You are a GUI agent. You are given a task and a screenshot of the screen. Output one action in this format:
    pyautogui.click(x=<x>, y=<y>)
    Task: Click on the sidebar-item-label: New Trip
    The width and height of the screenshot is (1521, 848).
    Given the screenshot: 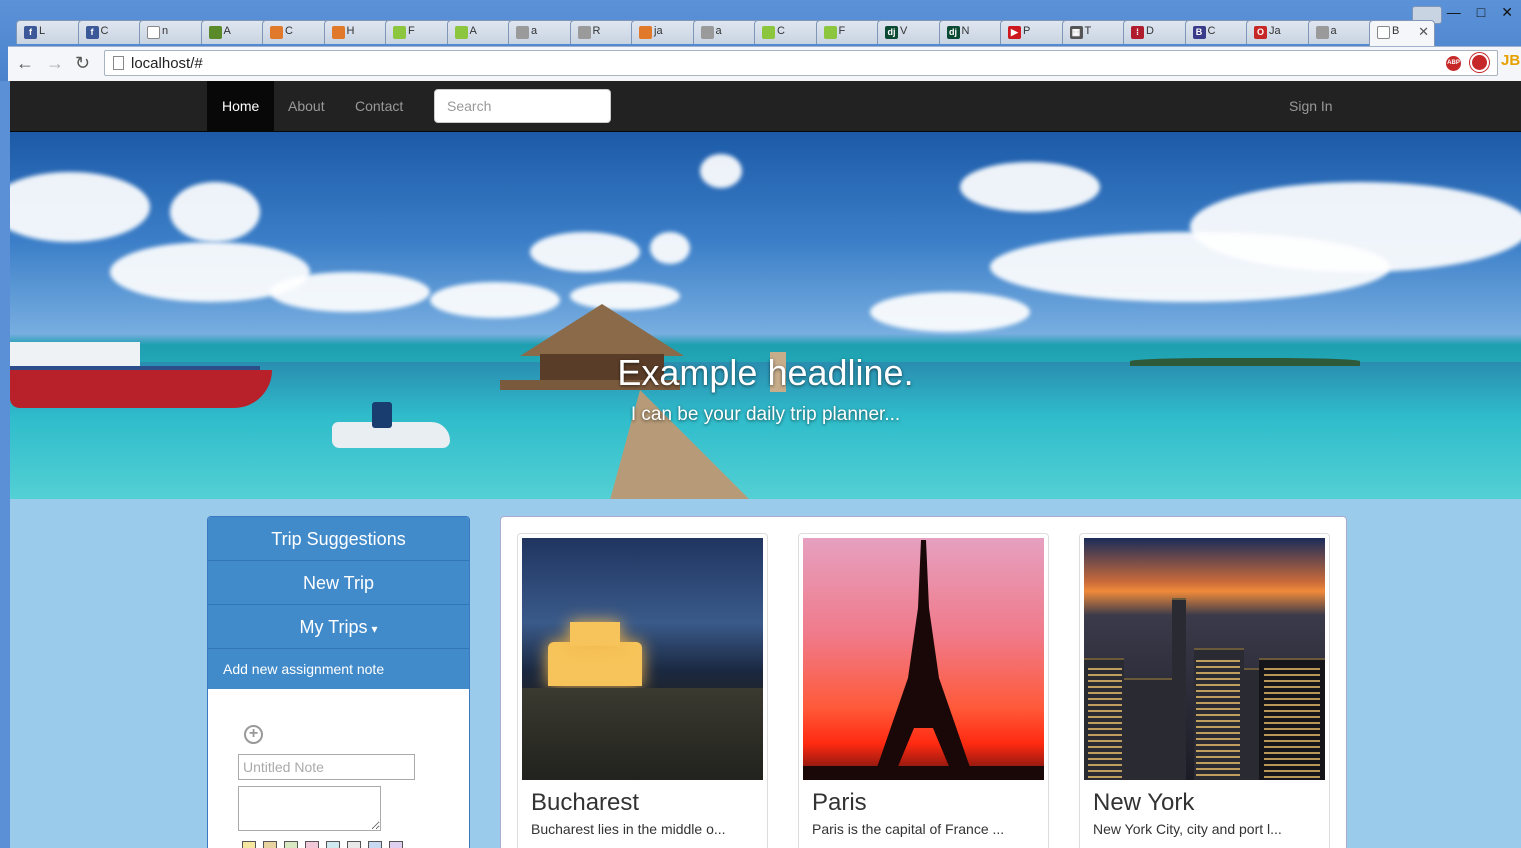 What is the action you would take?
    pyautogui.click(x=338, y=583)
    